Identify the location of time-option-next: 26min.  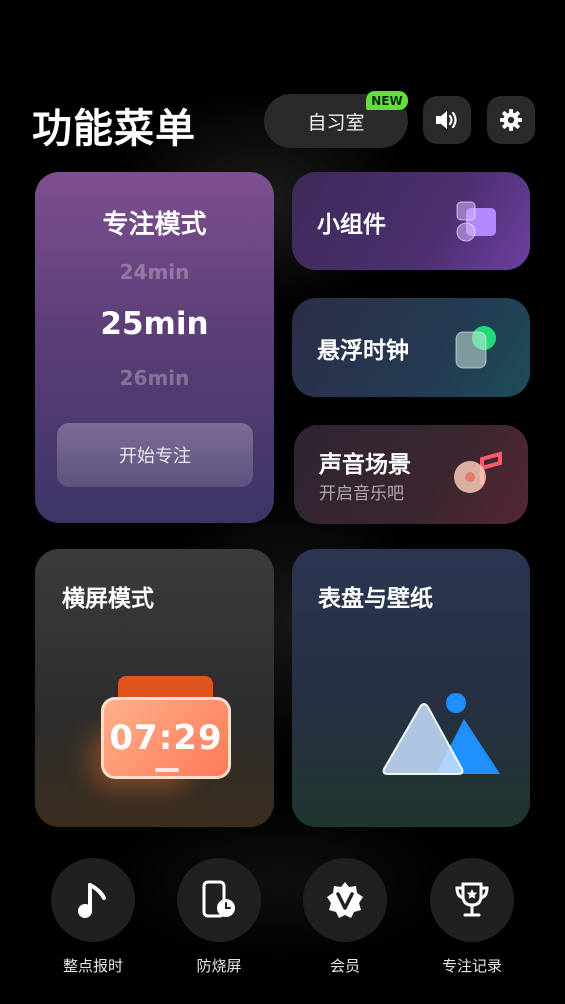
(154, 378).